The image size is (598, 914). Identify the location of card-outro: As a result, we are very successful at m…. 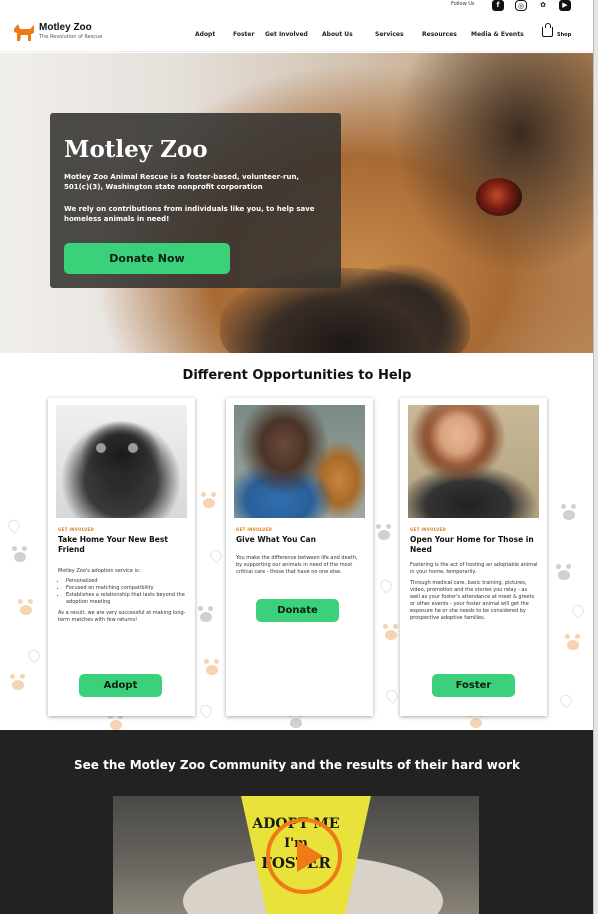
(122, 616).